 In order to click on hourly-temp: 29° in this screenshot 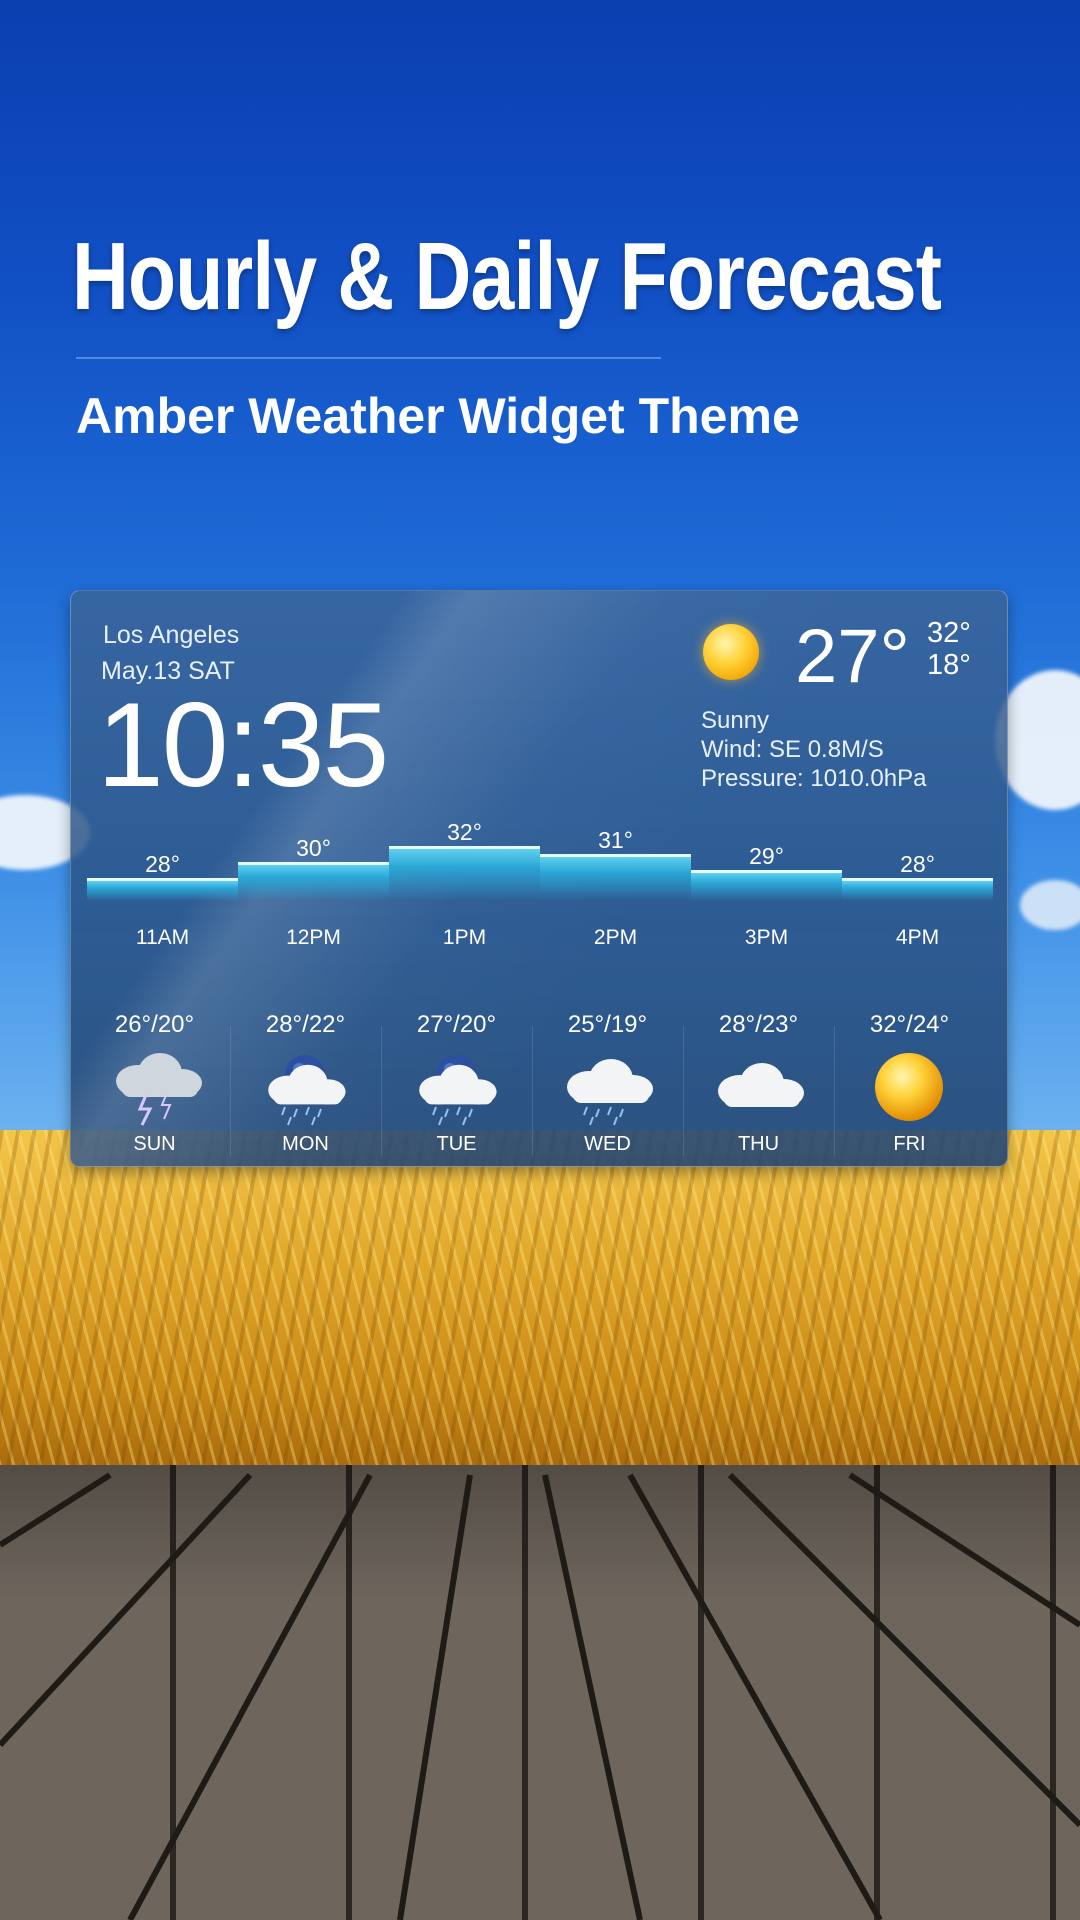, I will do `click(766, 856)`.